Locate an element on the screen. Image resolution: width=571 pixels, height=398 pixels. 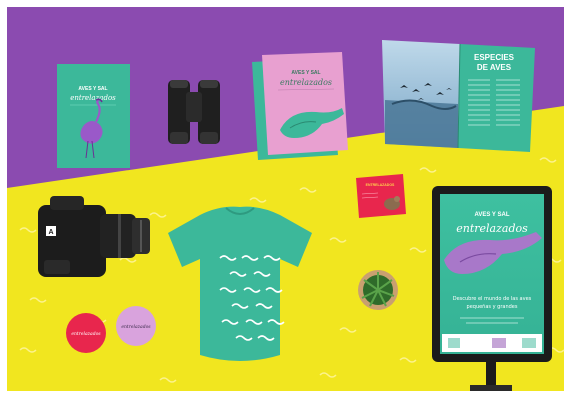
poster-base is located at coordinates (491, 388).